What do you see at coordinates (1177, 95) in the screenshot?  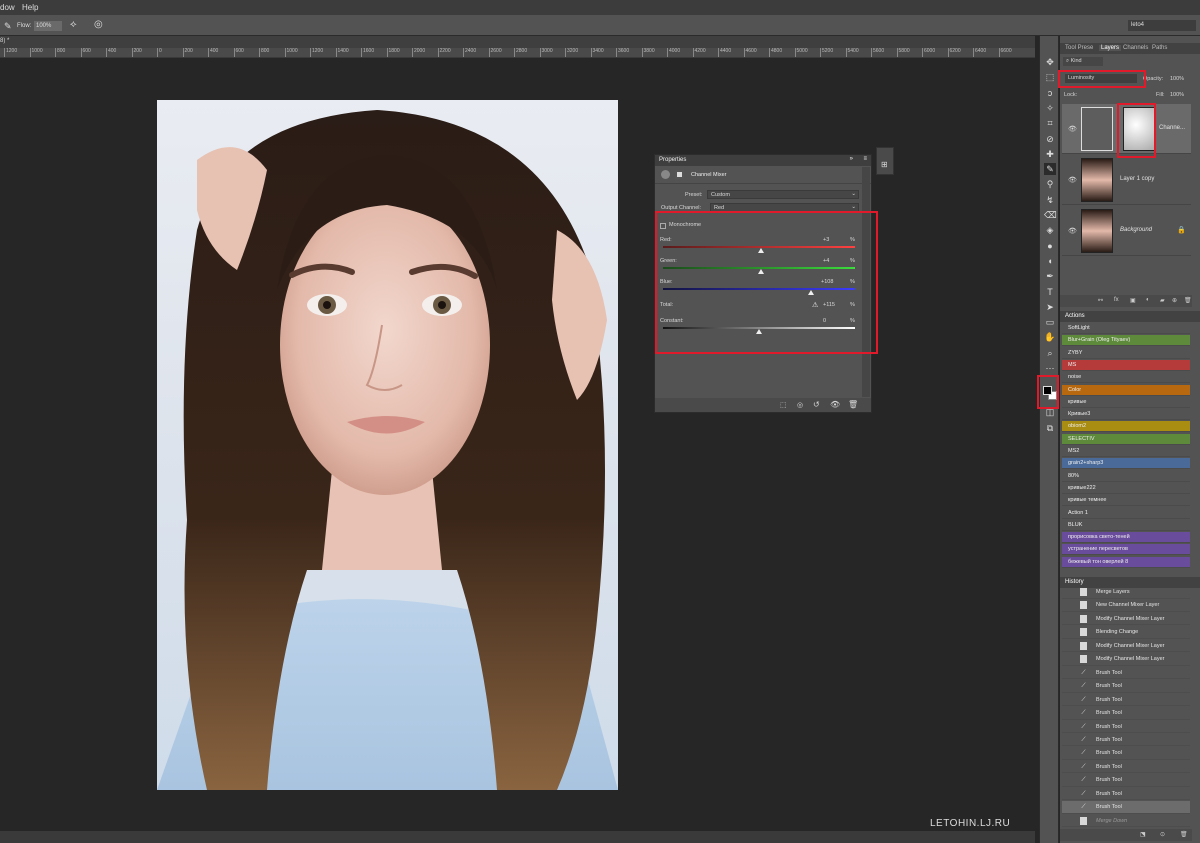 I see `fill-value: 100%` at bounding box center [1177, 95].